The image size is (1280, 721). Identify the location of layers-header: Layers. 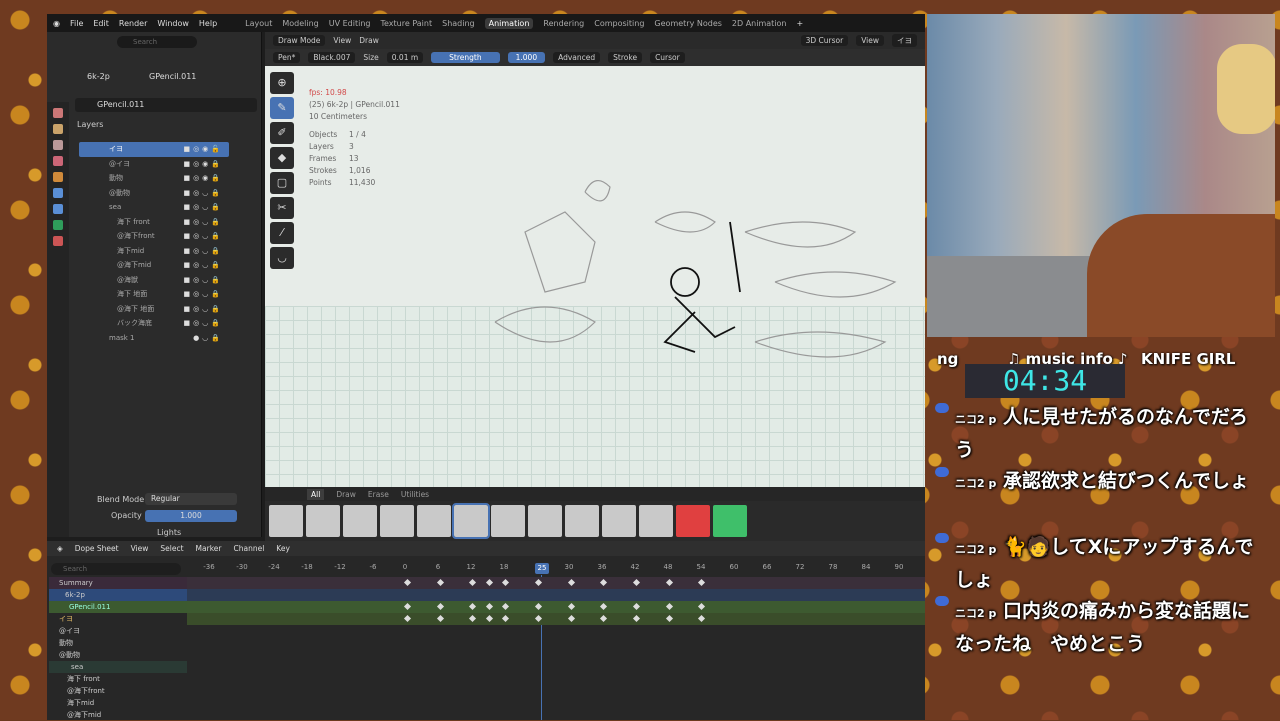
(90, 124).